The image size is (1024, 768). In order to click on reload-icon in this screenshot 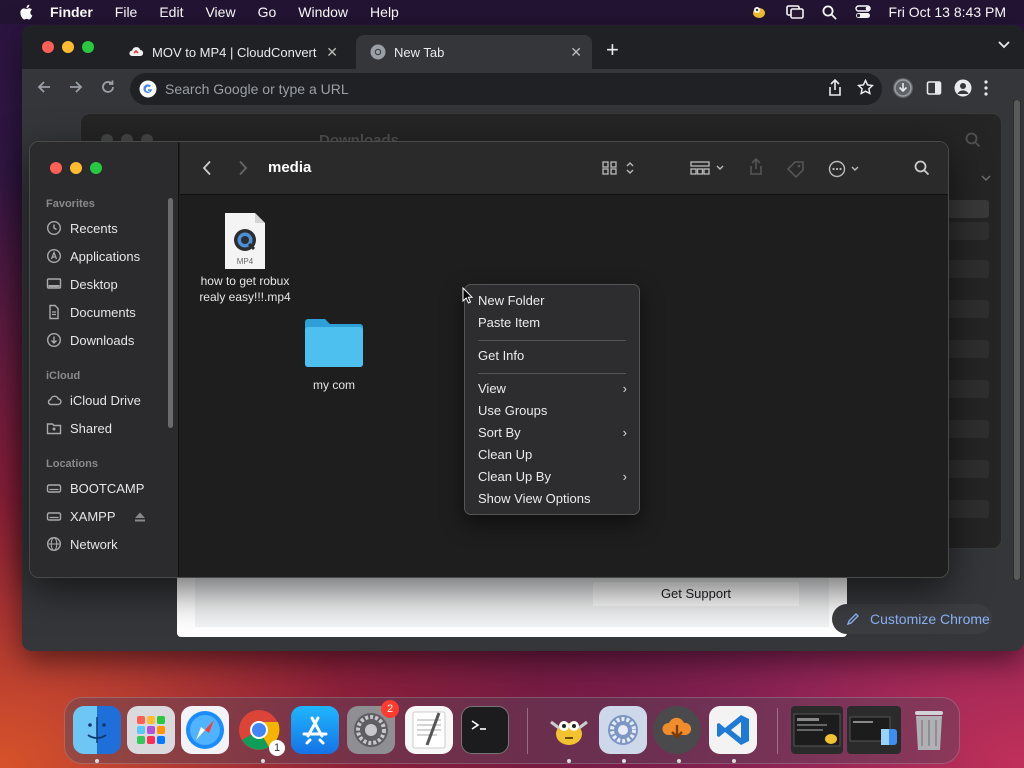, I will do `click(108, 87)`.